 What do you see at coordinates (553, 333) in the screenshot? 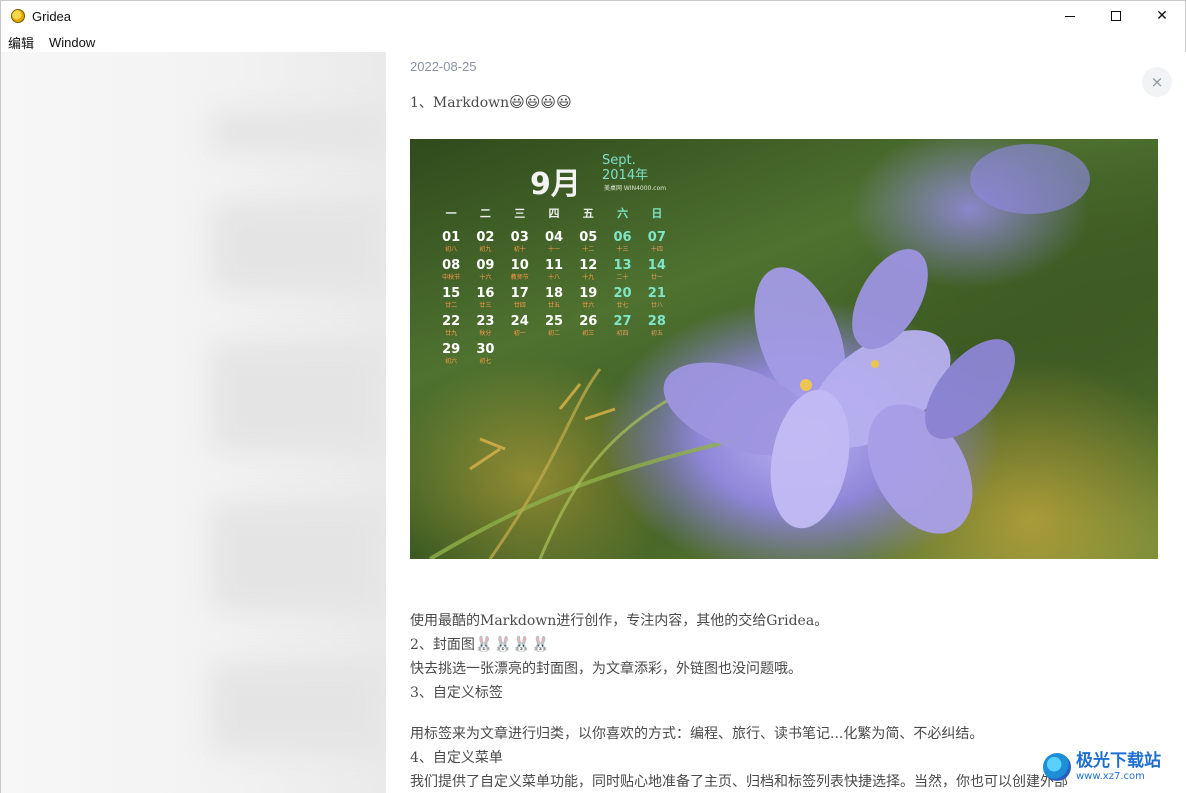
I see `calendar-lunar-date: 初二` at bounding box center [553, 333].